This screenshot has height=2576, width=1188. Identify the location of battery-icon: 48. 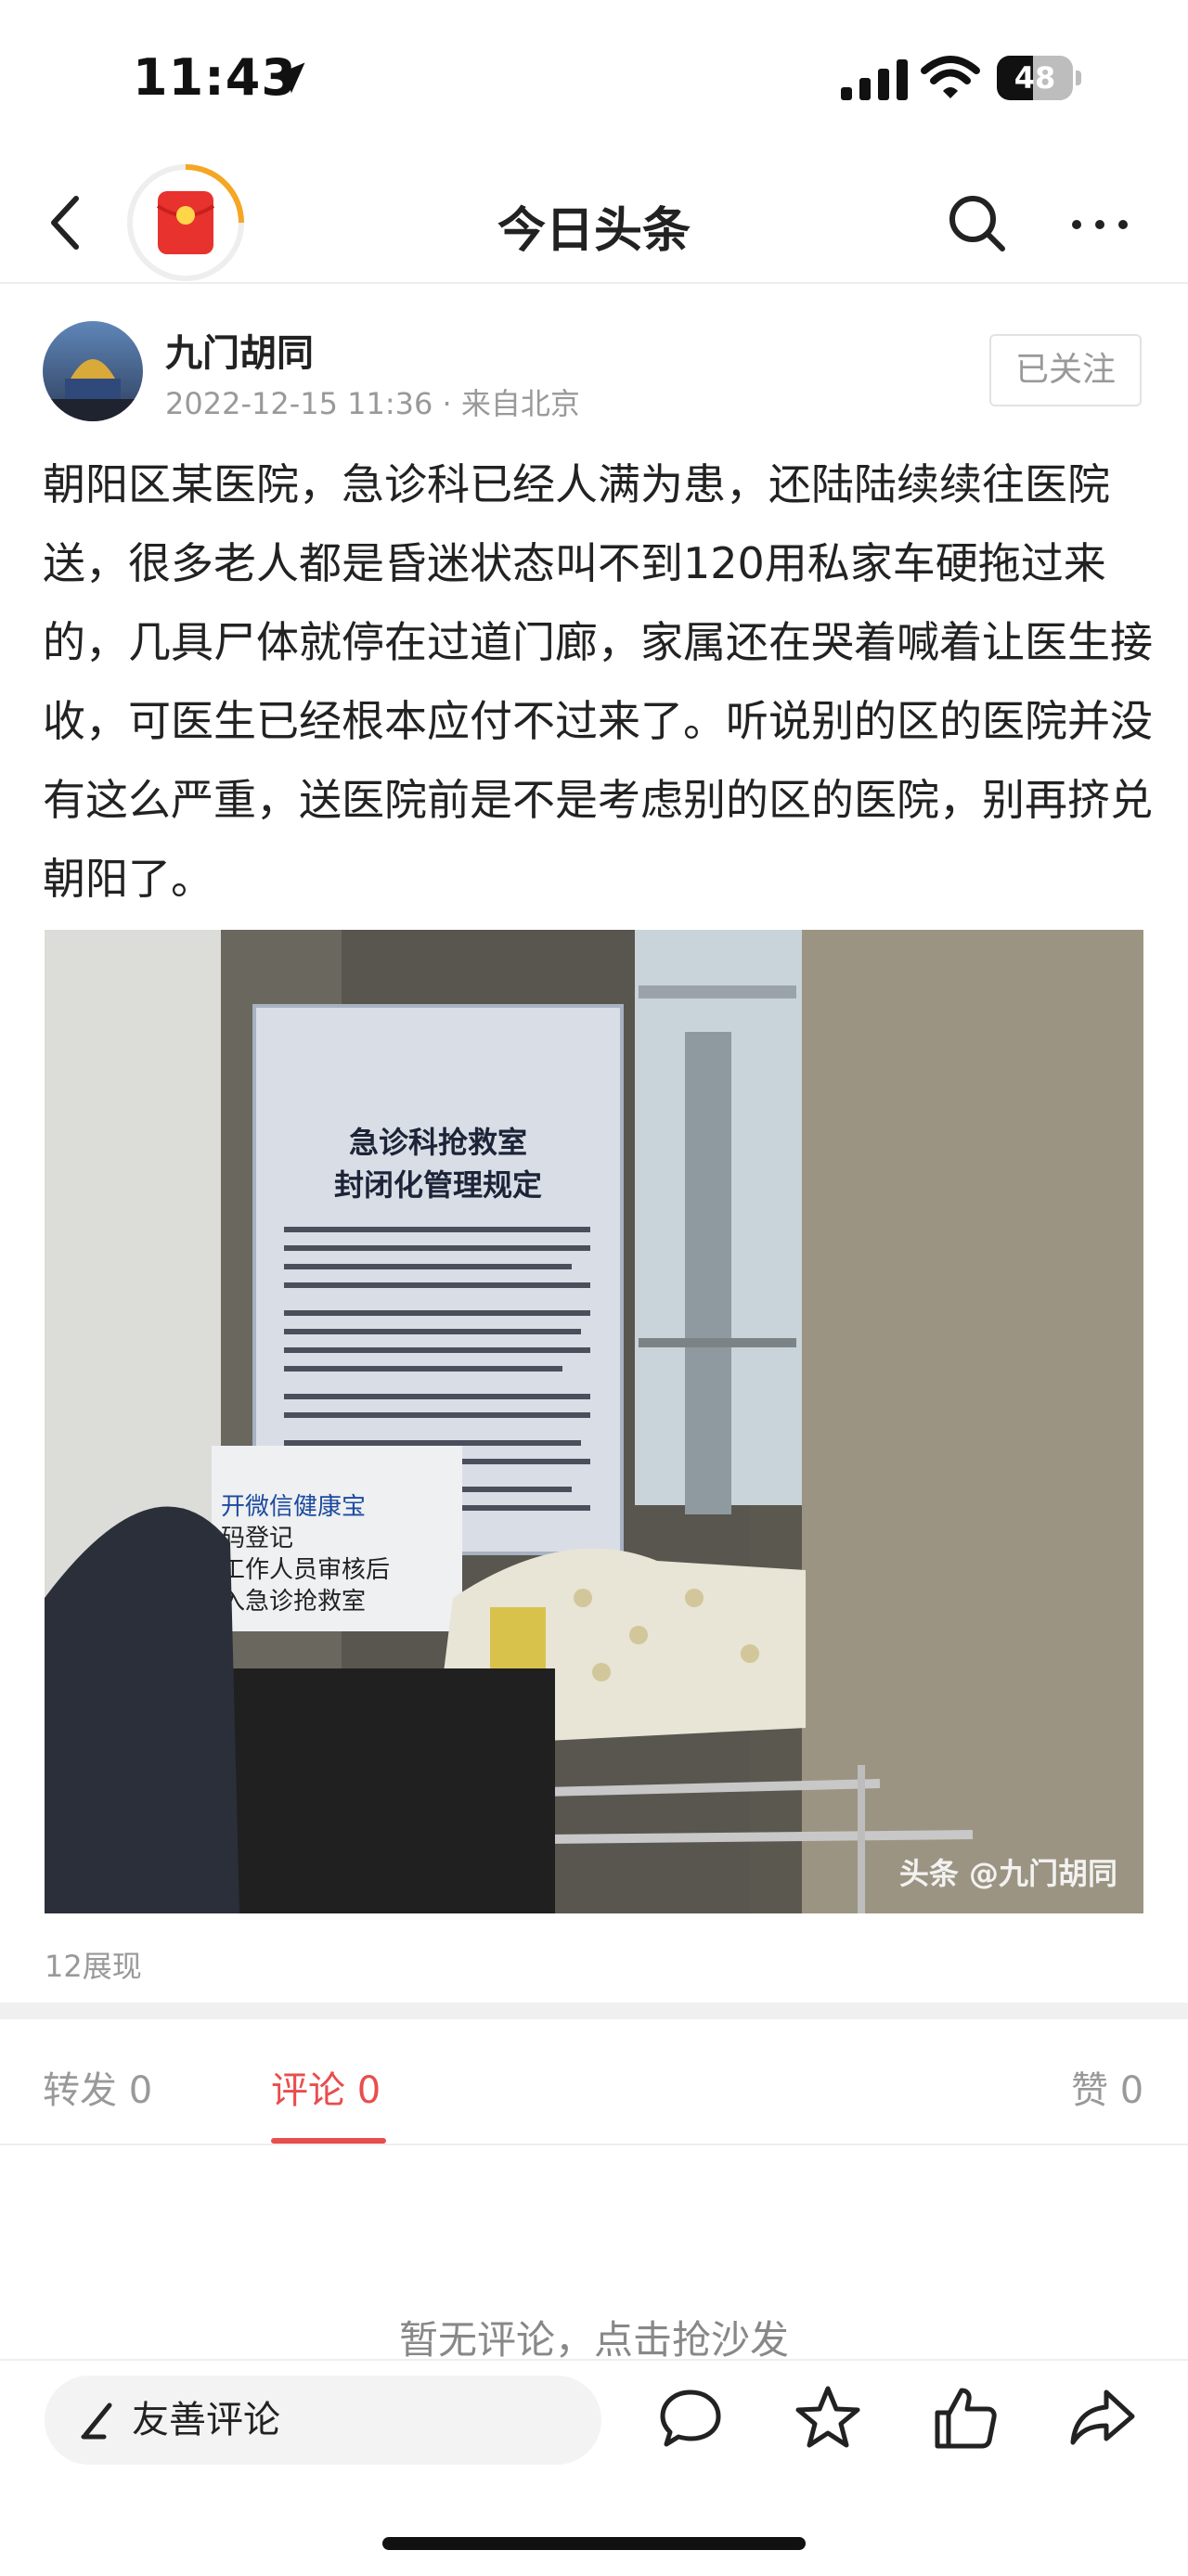
(1039, 78).